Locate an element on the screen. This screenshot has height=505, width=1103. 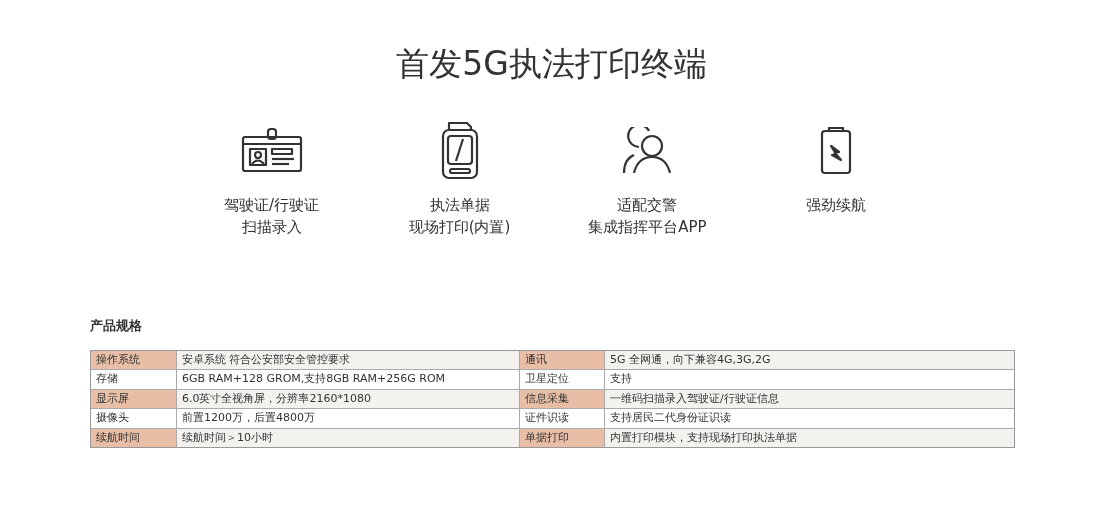
spec-value: 6.0英寸全视角屏，分辨率2160*1080 is located at coordinates (347, 398).